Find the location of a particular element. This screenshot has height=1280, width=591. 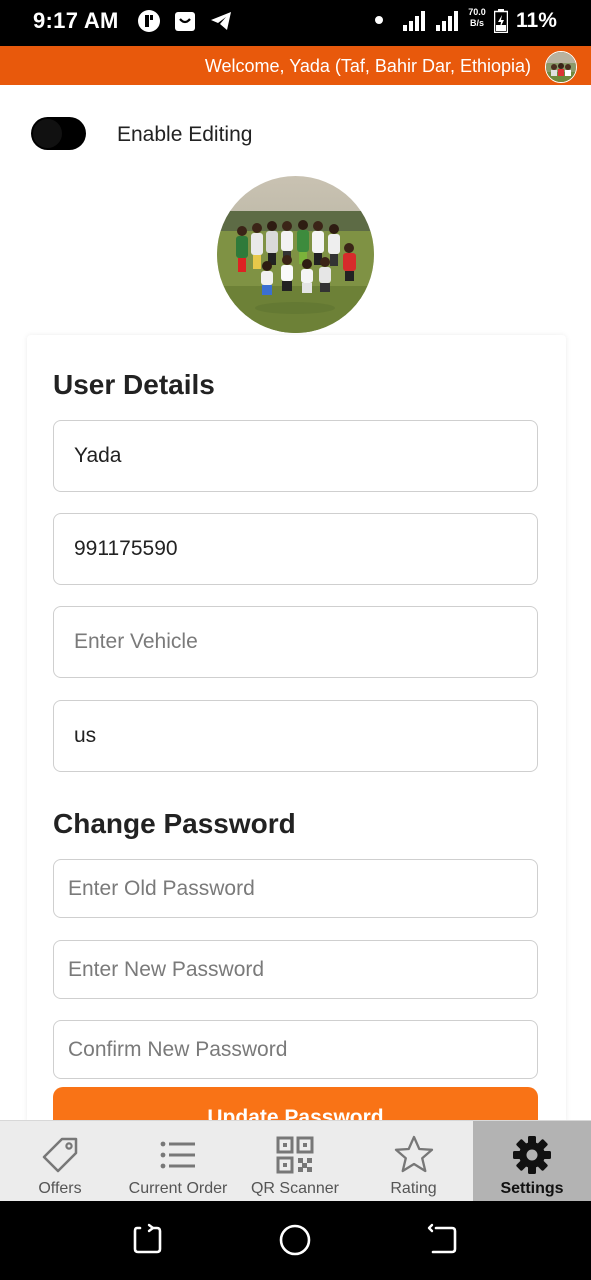

shopping-bag-icon is located at coordinates (185, 21).